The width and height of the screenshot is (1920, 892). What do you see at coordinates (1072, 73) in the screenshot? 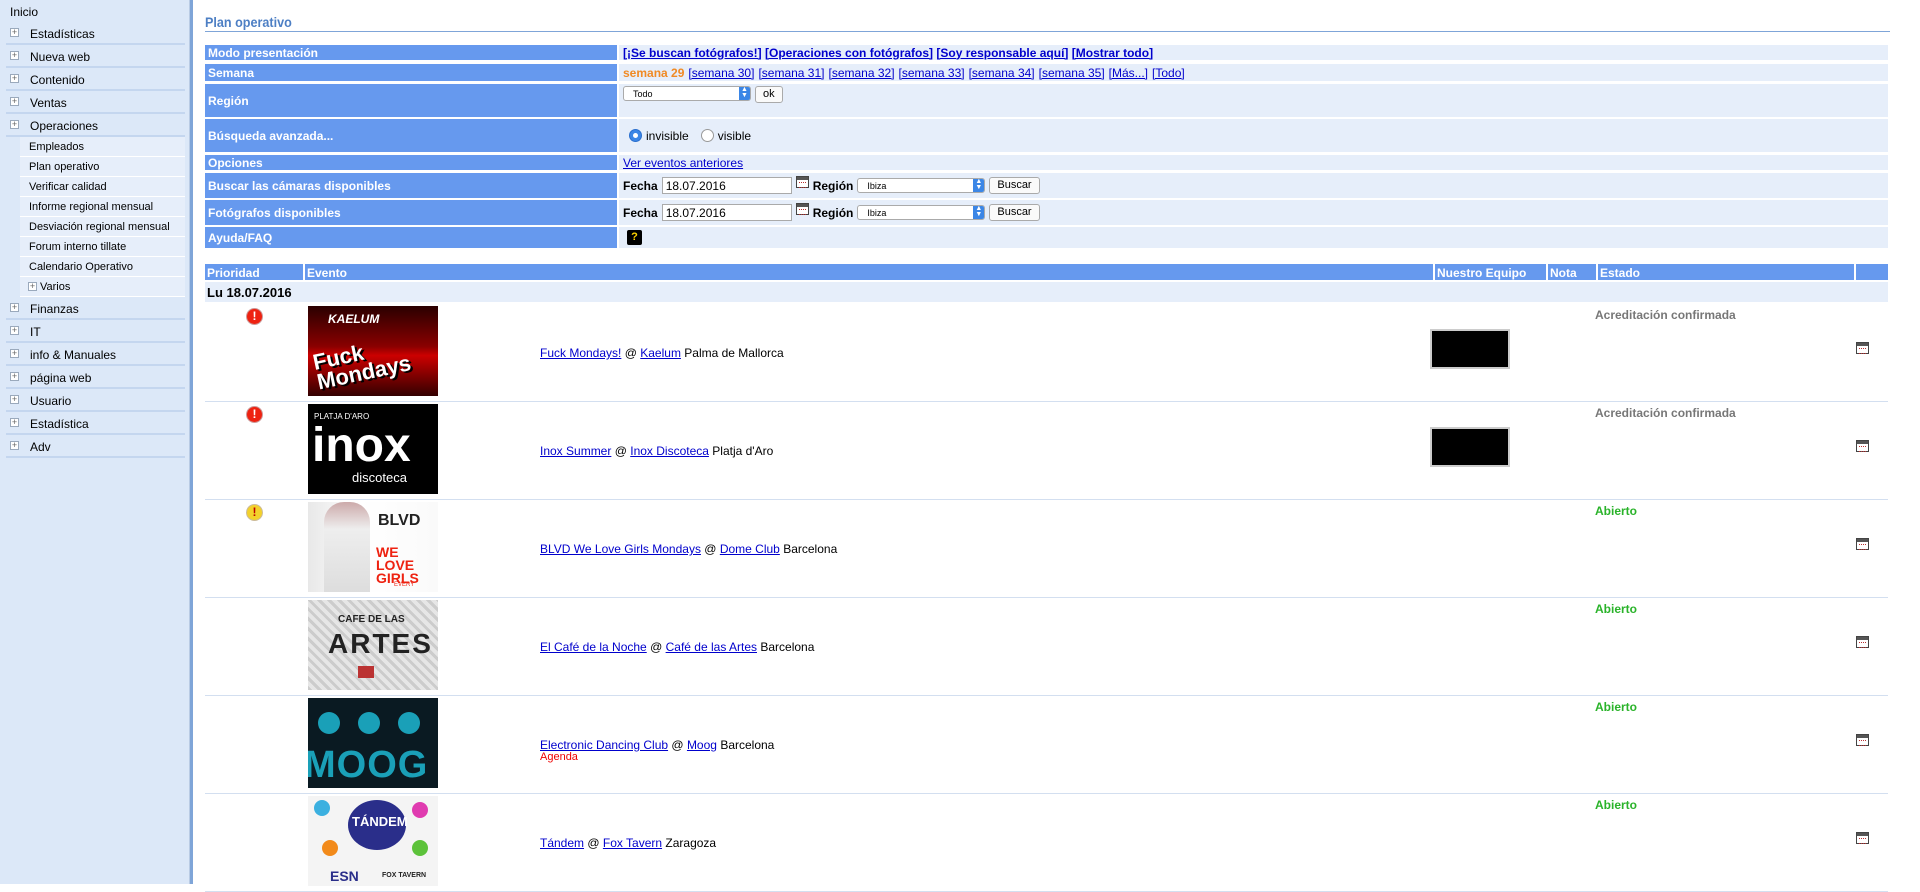
I see `link-semana-35: [semana 35]` at bounding box center [1072, 73].